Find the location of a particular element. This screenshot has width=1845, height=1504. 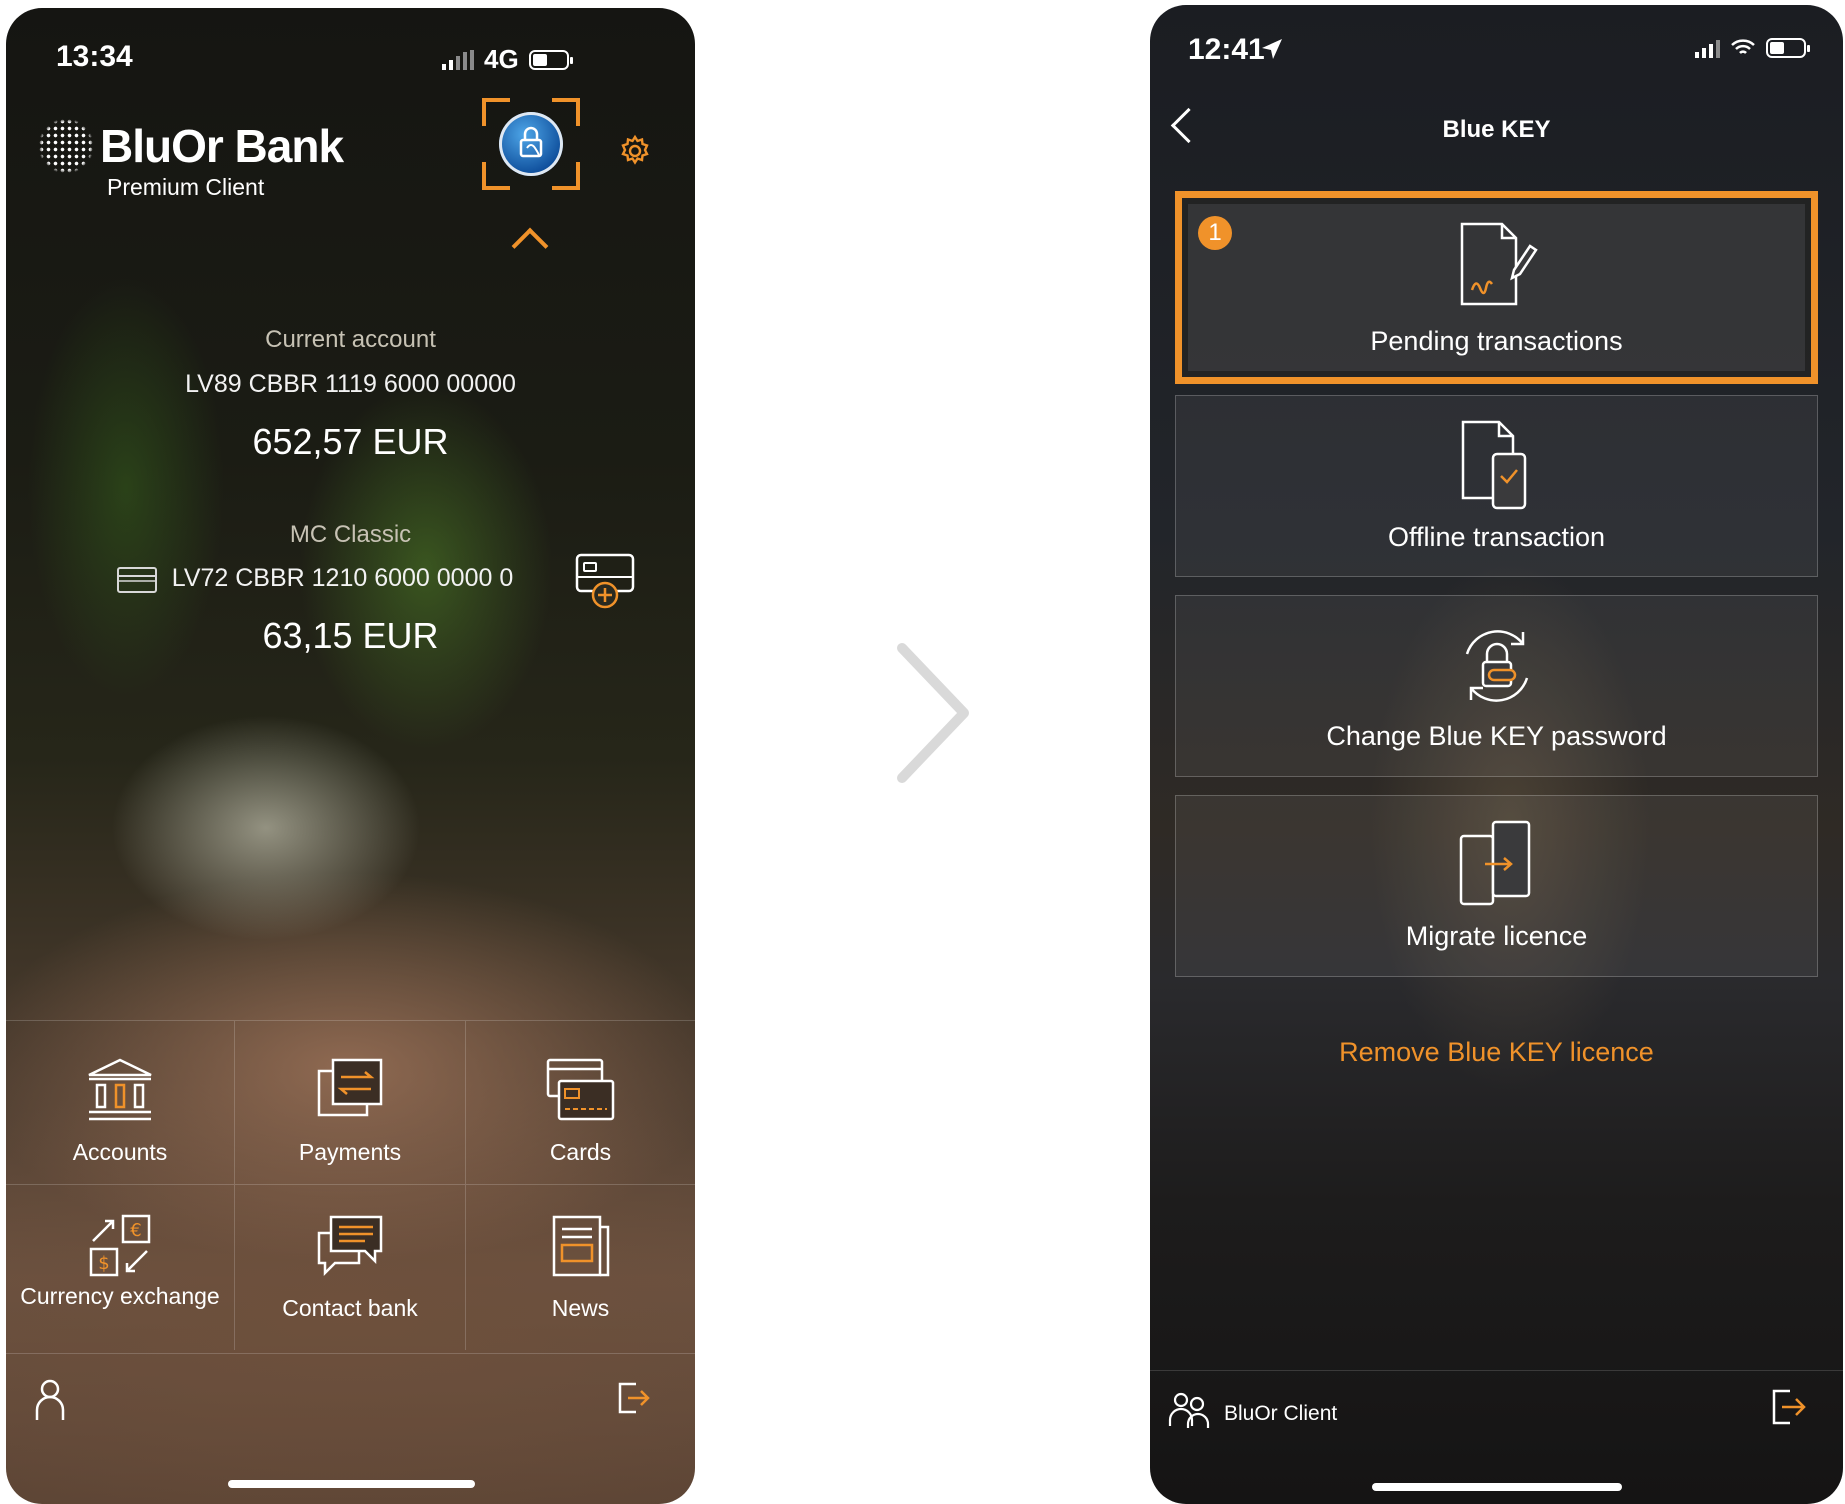

step-badge: 1 is located at coordinates (1215, 233).